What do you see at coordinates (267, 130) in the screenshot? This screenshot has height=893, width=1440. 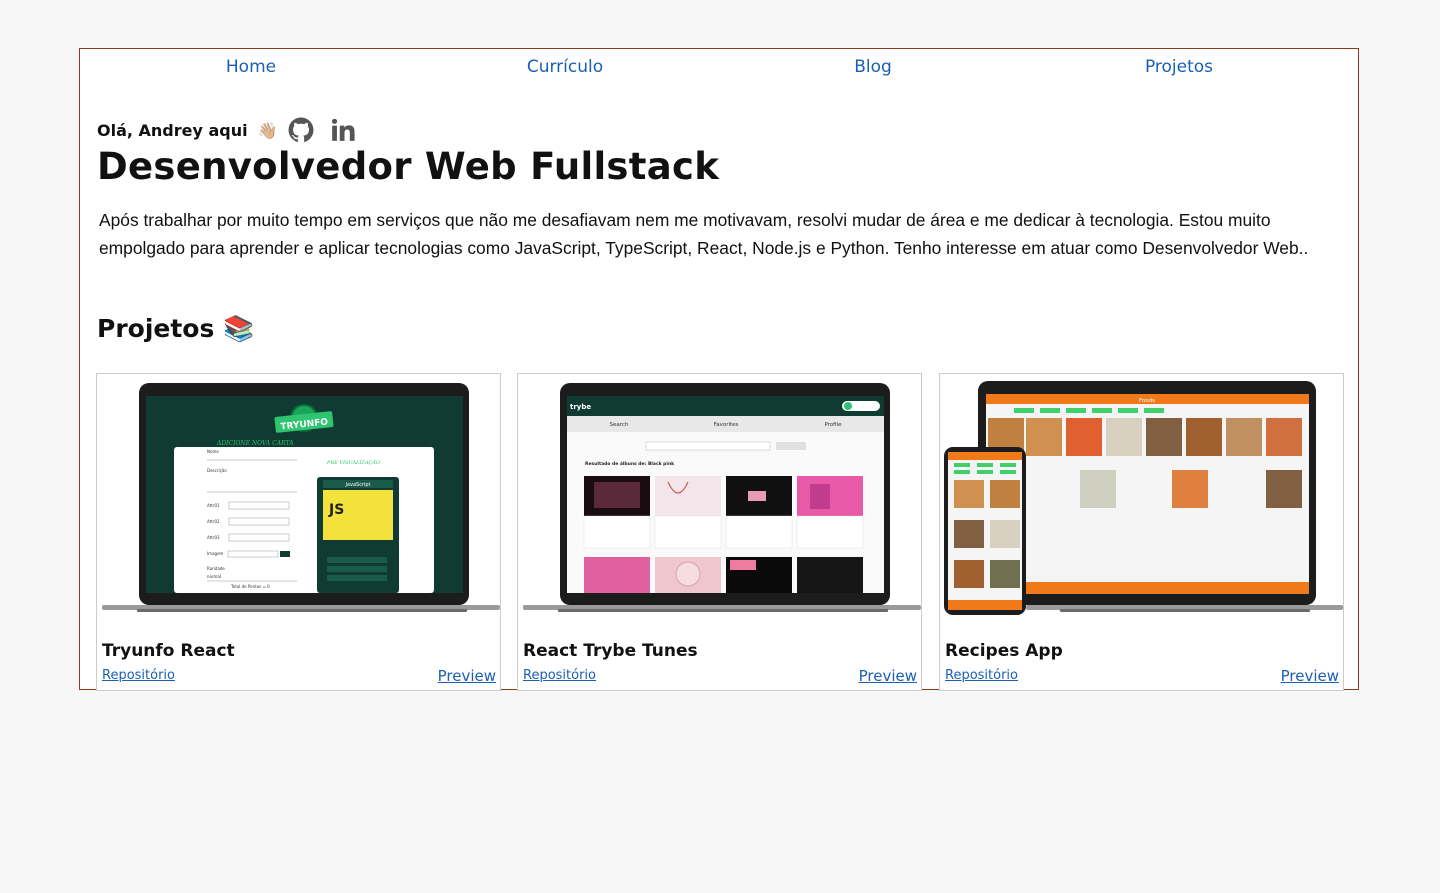 I see `wave-emoji: 👋🏼` at bounding box center [267, 130].